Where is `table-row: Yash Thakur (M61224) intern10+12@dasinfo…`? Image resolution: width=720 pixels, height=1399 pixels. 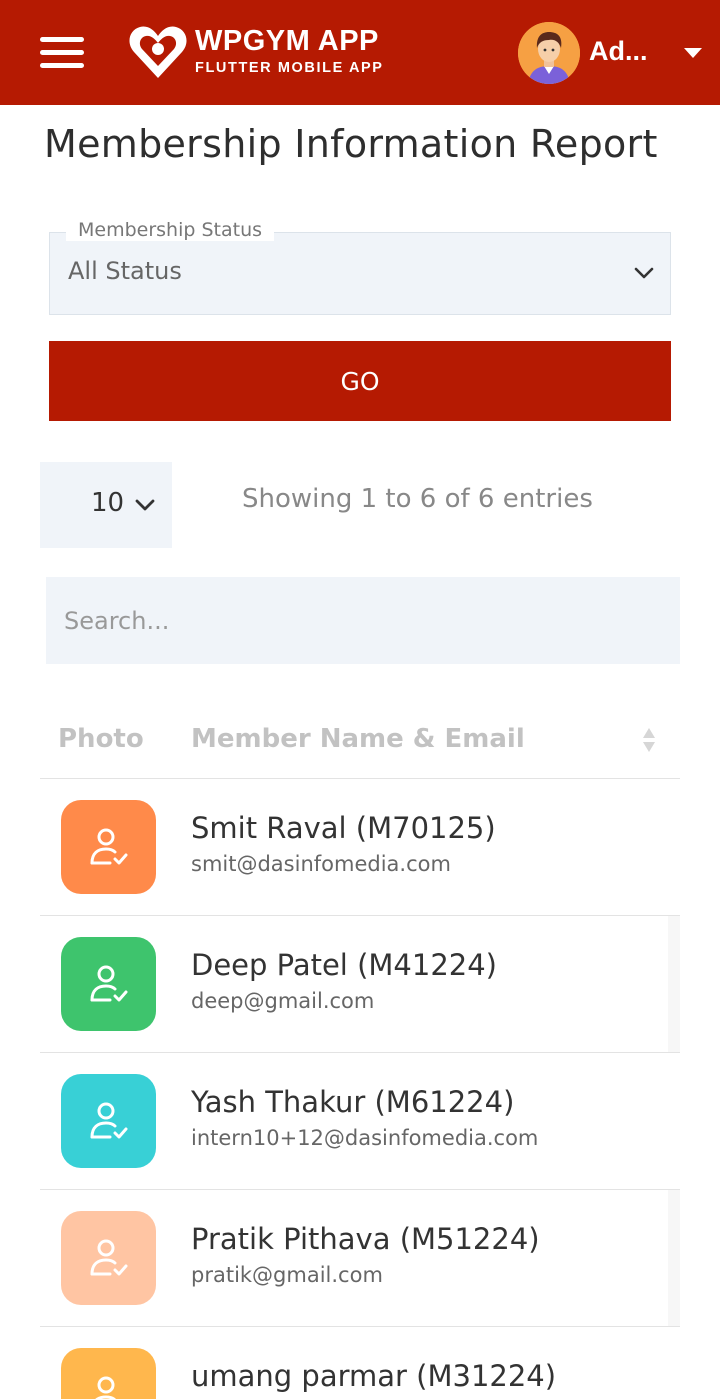
table-row: Yash Thakur (M61224) intern10+12@dasinfo… is located at coordinates (360, 1121).